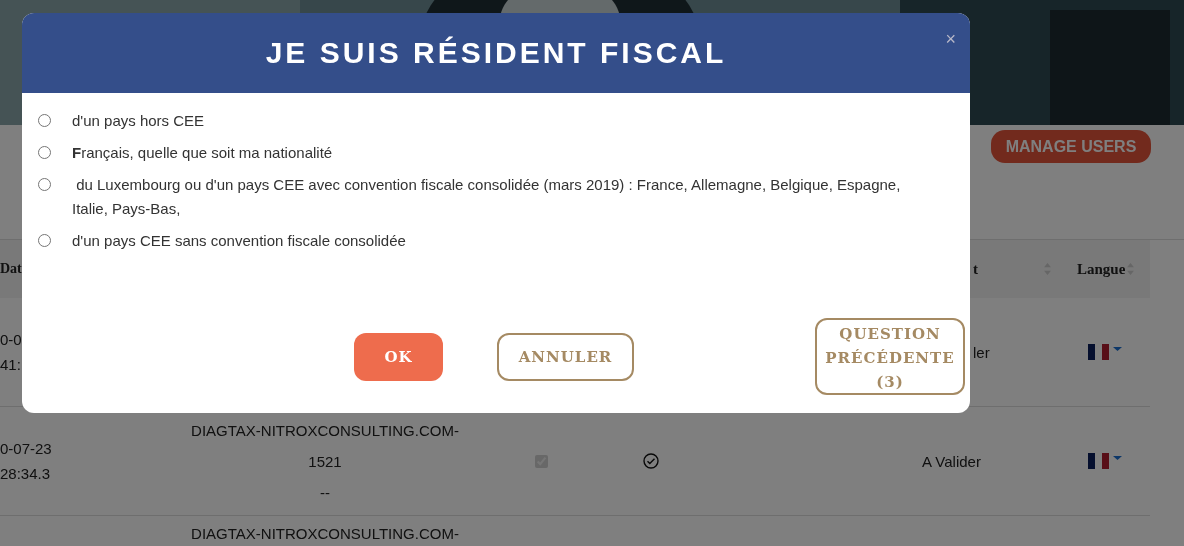  What do you see at coordinates (1071, 146) in the screenshot?
I see `manage-users-button: MANAGE USERS` at bounding box center [1071, 146].